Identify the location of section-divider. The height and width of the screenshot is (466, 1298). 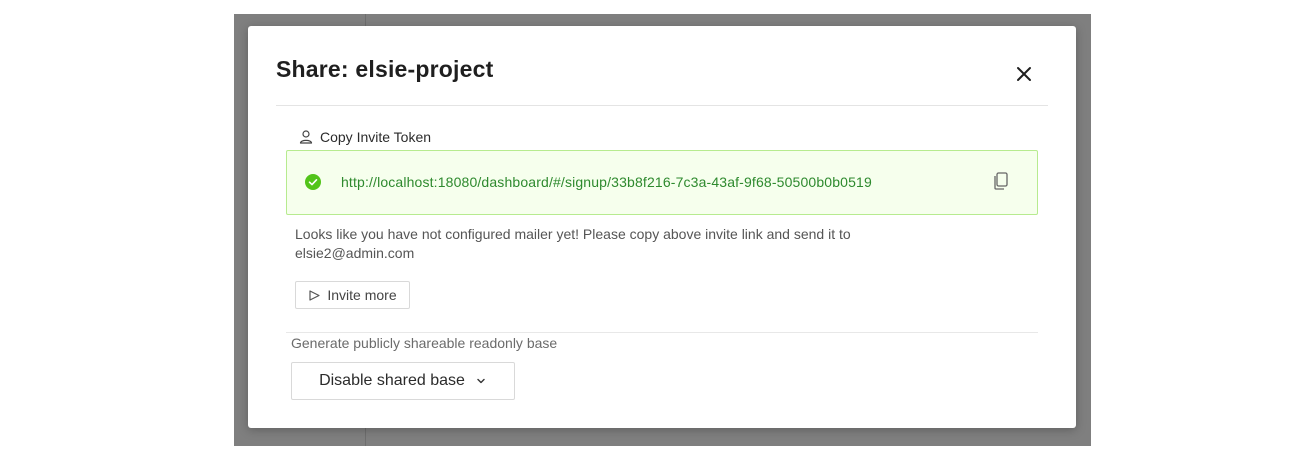
(662, 332).